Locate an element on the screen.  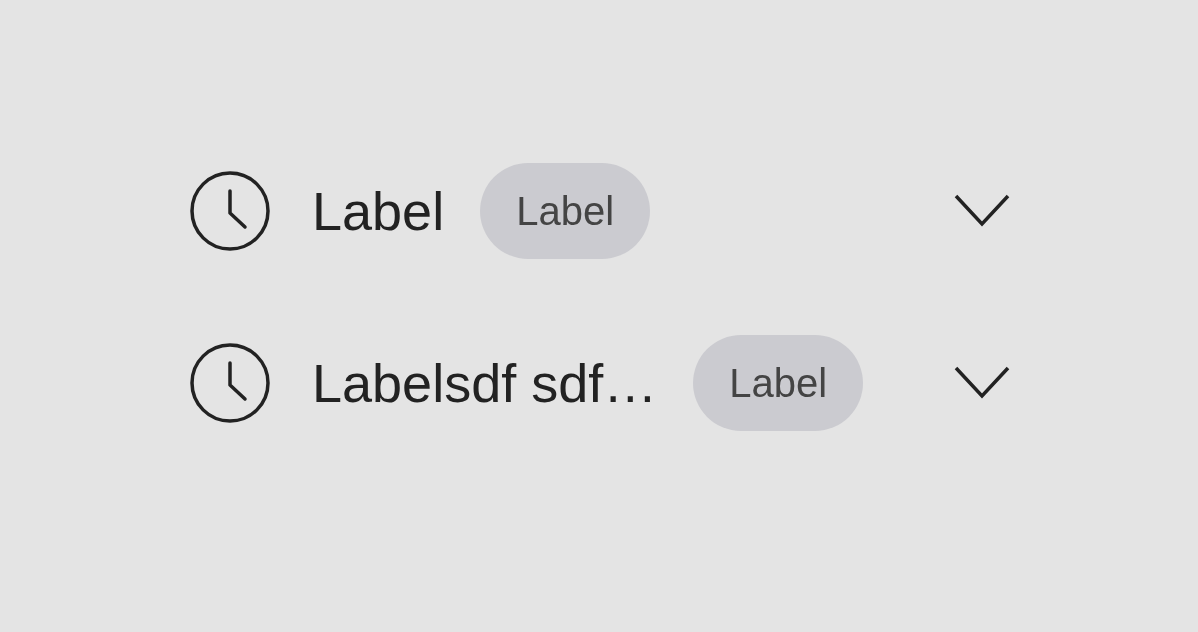
row-label: Label is located at coordinates (378, 211).